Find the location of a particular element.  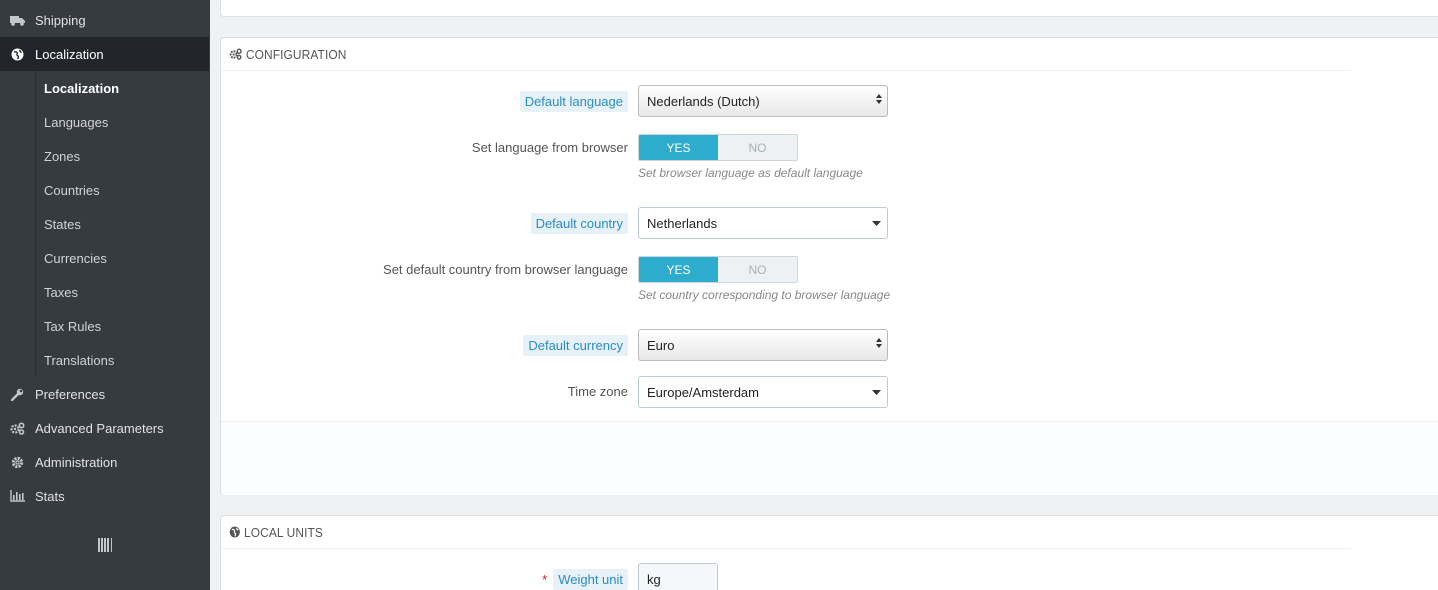

sidebar-item-localization: Localization is located at coordinates (104, 54).